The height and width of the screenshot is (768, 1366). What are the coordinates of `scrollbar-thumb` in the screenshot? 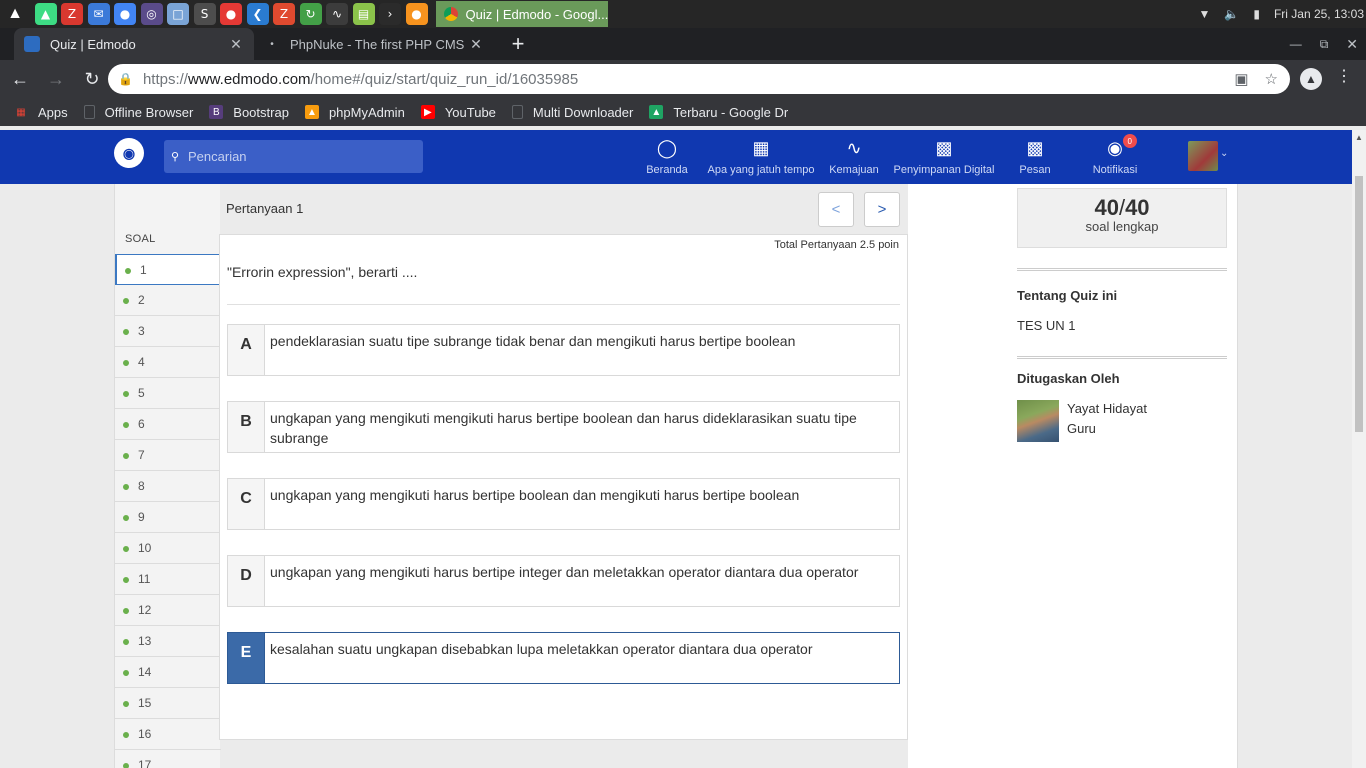 It's located at (1359, 304).